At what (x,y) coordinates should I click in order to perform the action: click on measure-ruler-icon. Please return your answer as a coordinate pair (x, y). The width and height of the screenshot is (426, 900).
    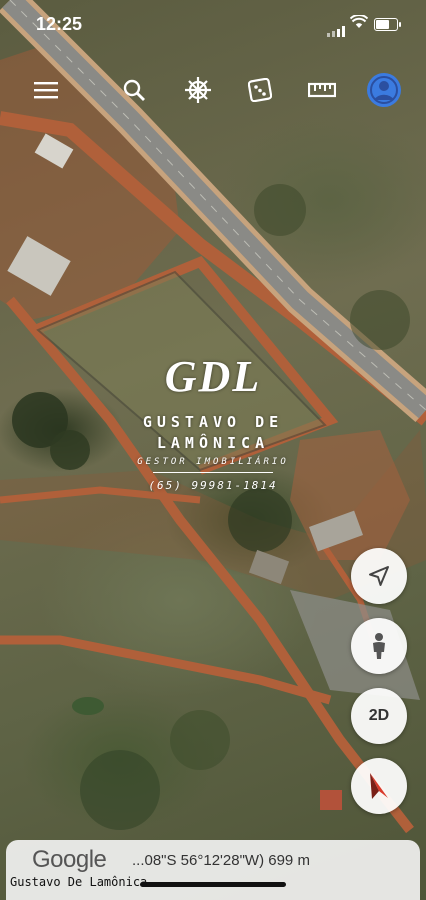
    Looking at the image, I should click on (322, 90).